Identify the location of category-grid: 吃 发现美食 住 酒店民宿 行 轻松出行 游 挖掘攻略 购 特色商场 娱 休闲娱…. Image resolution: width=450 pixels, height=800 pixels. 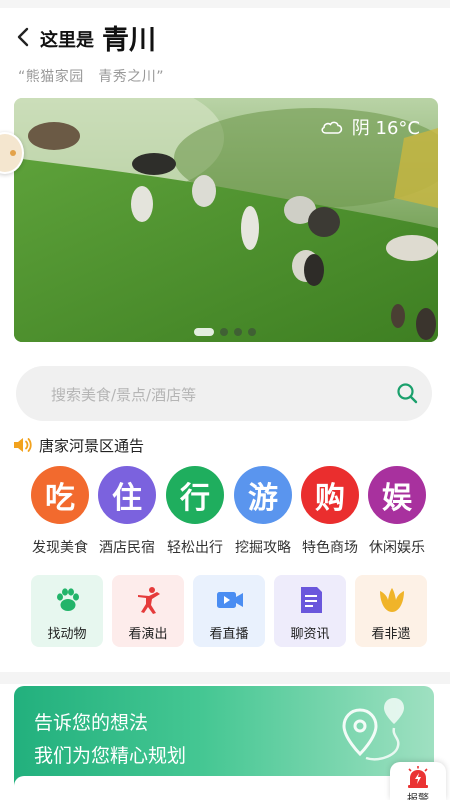
(225, 512).